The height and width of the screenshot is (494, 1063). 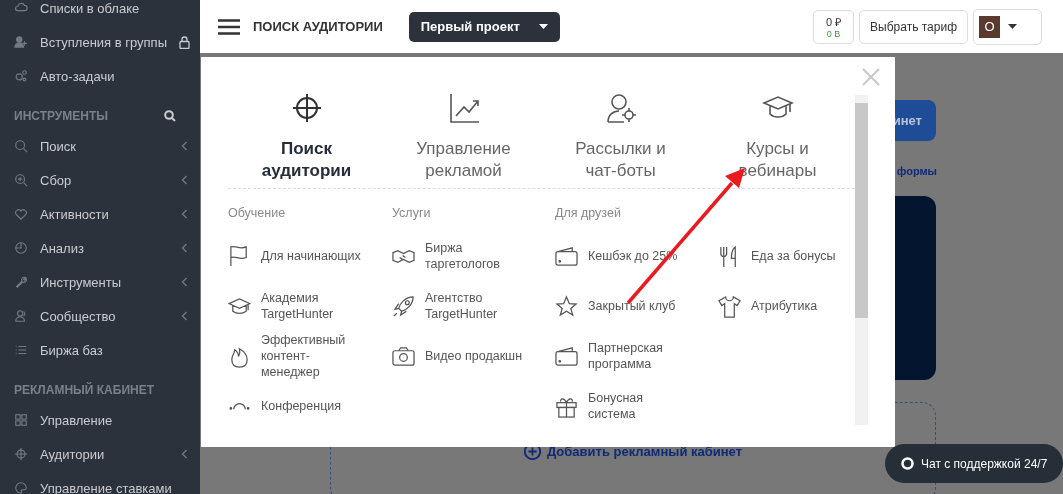 I want to click on user-plus-icon, so click(x=21, y=42).